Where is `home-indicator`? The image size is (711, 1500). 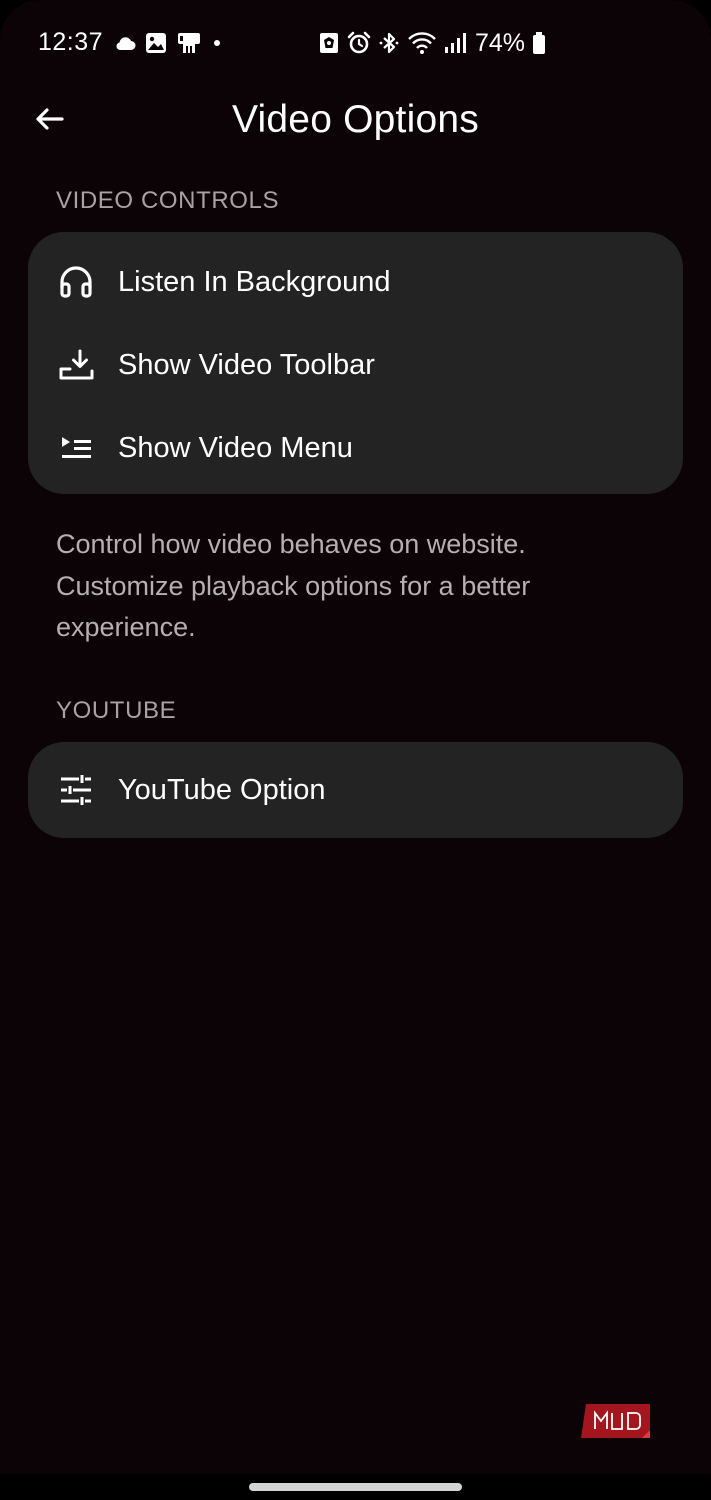
home-indicator is located at coordinates (355, 1487).